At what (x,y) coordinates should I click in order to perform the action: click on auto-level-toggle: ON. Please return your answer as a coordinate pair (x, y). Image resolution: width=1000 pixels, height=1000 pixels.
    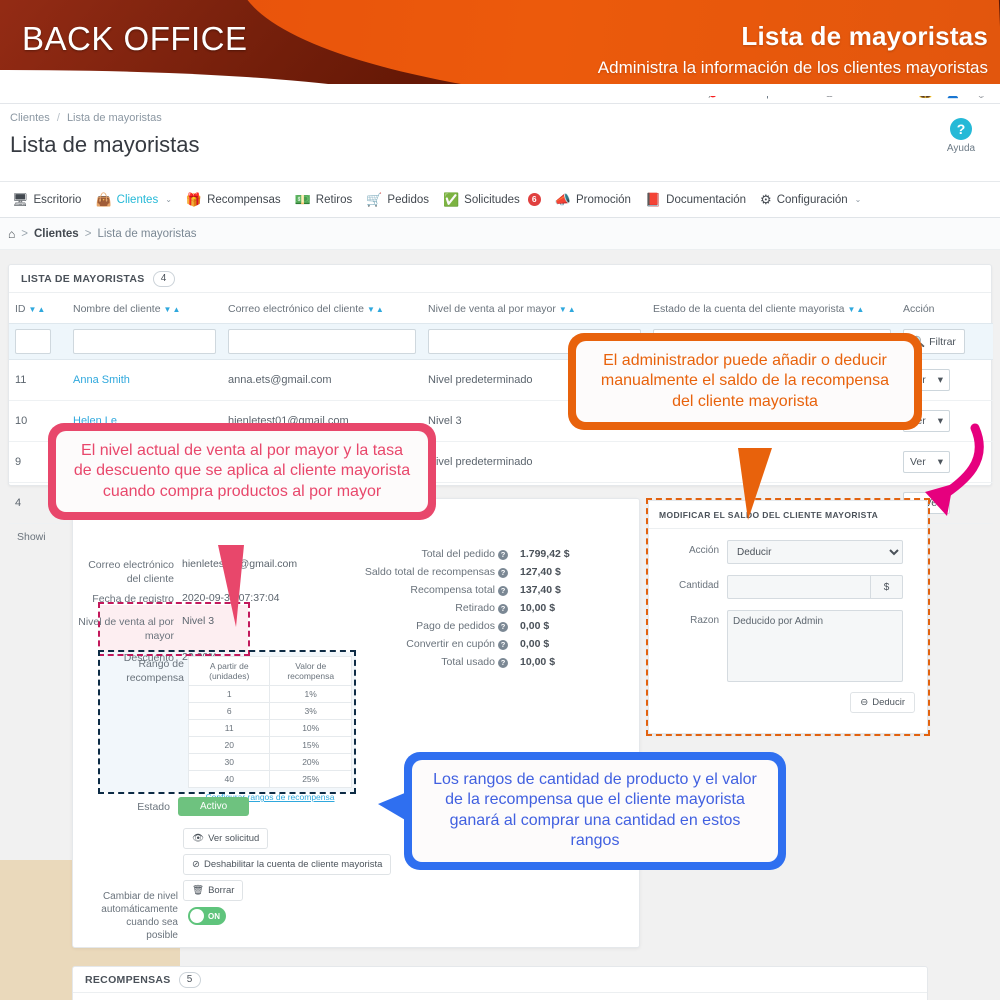
    Looking at the image, I should click on (207, 916).